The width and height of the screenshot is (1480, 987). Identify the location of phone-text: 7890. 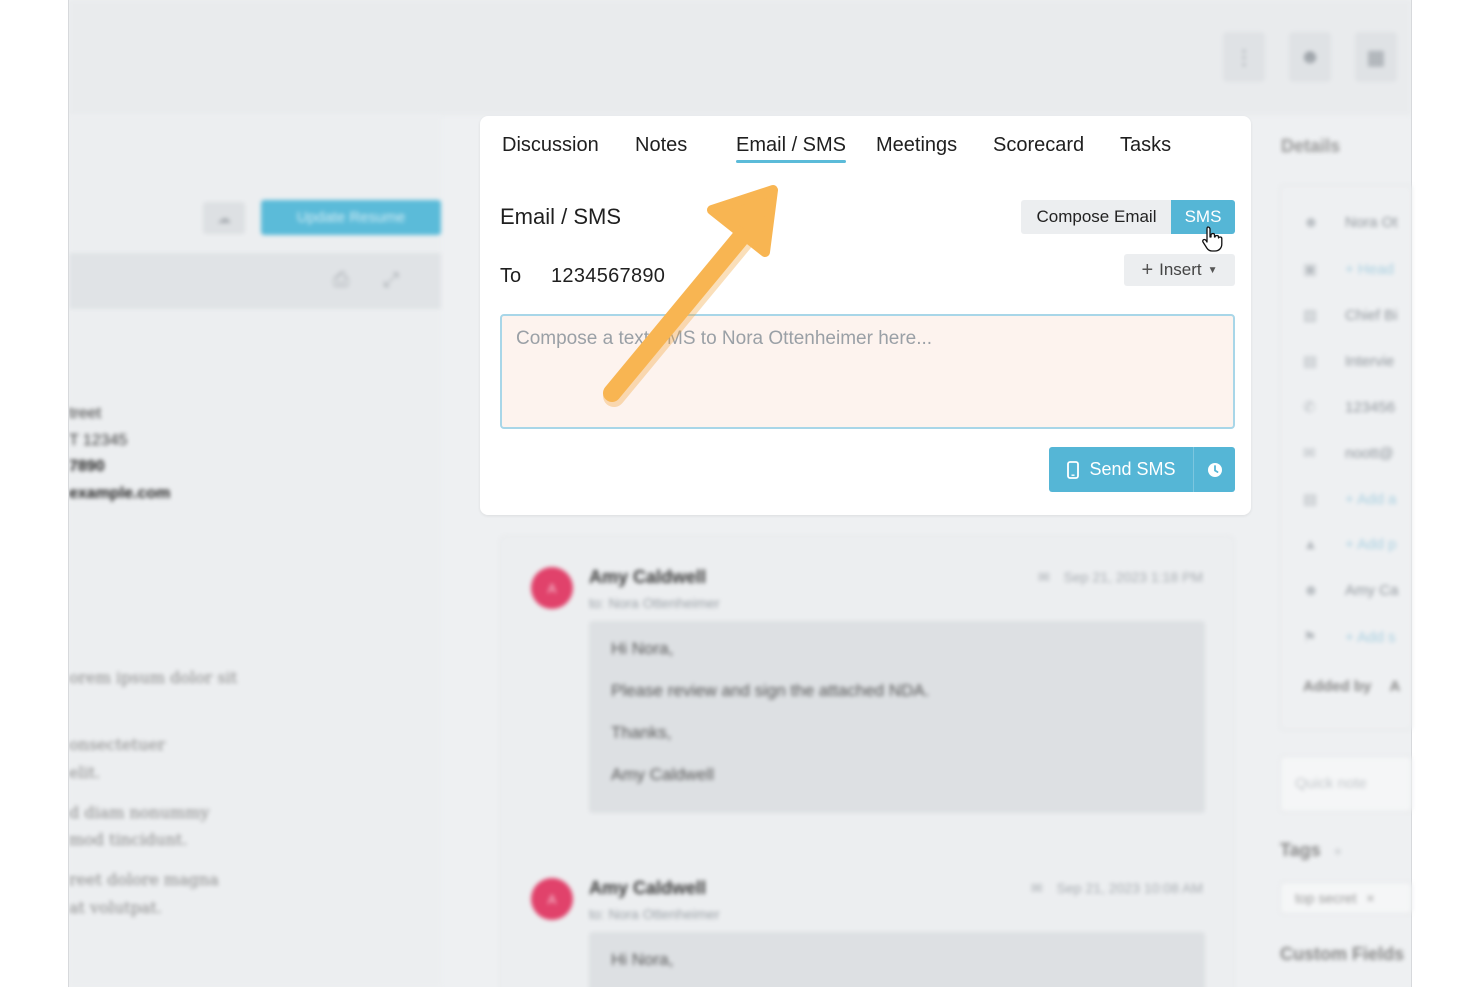
(87, 466).